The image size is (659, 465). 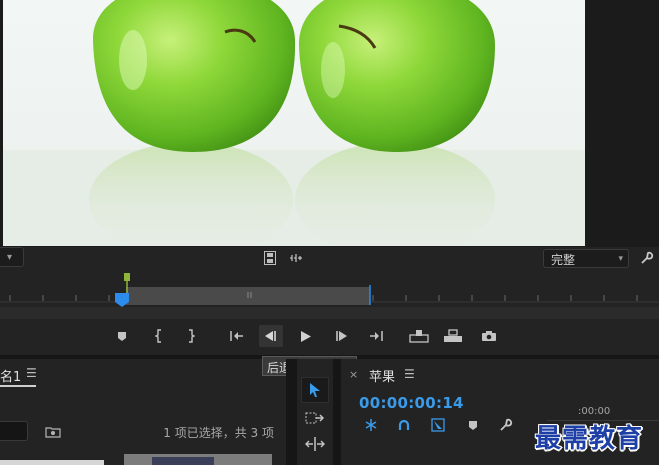 I want to click on go-to-out-icon, so click(x=376, y=336).